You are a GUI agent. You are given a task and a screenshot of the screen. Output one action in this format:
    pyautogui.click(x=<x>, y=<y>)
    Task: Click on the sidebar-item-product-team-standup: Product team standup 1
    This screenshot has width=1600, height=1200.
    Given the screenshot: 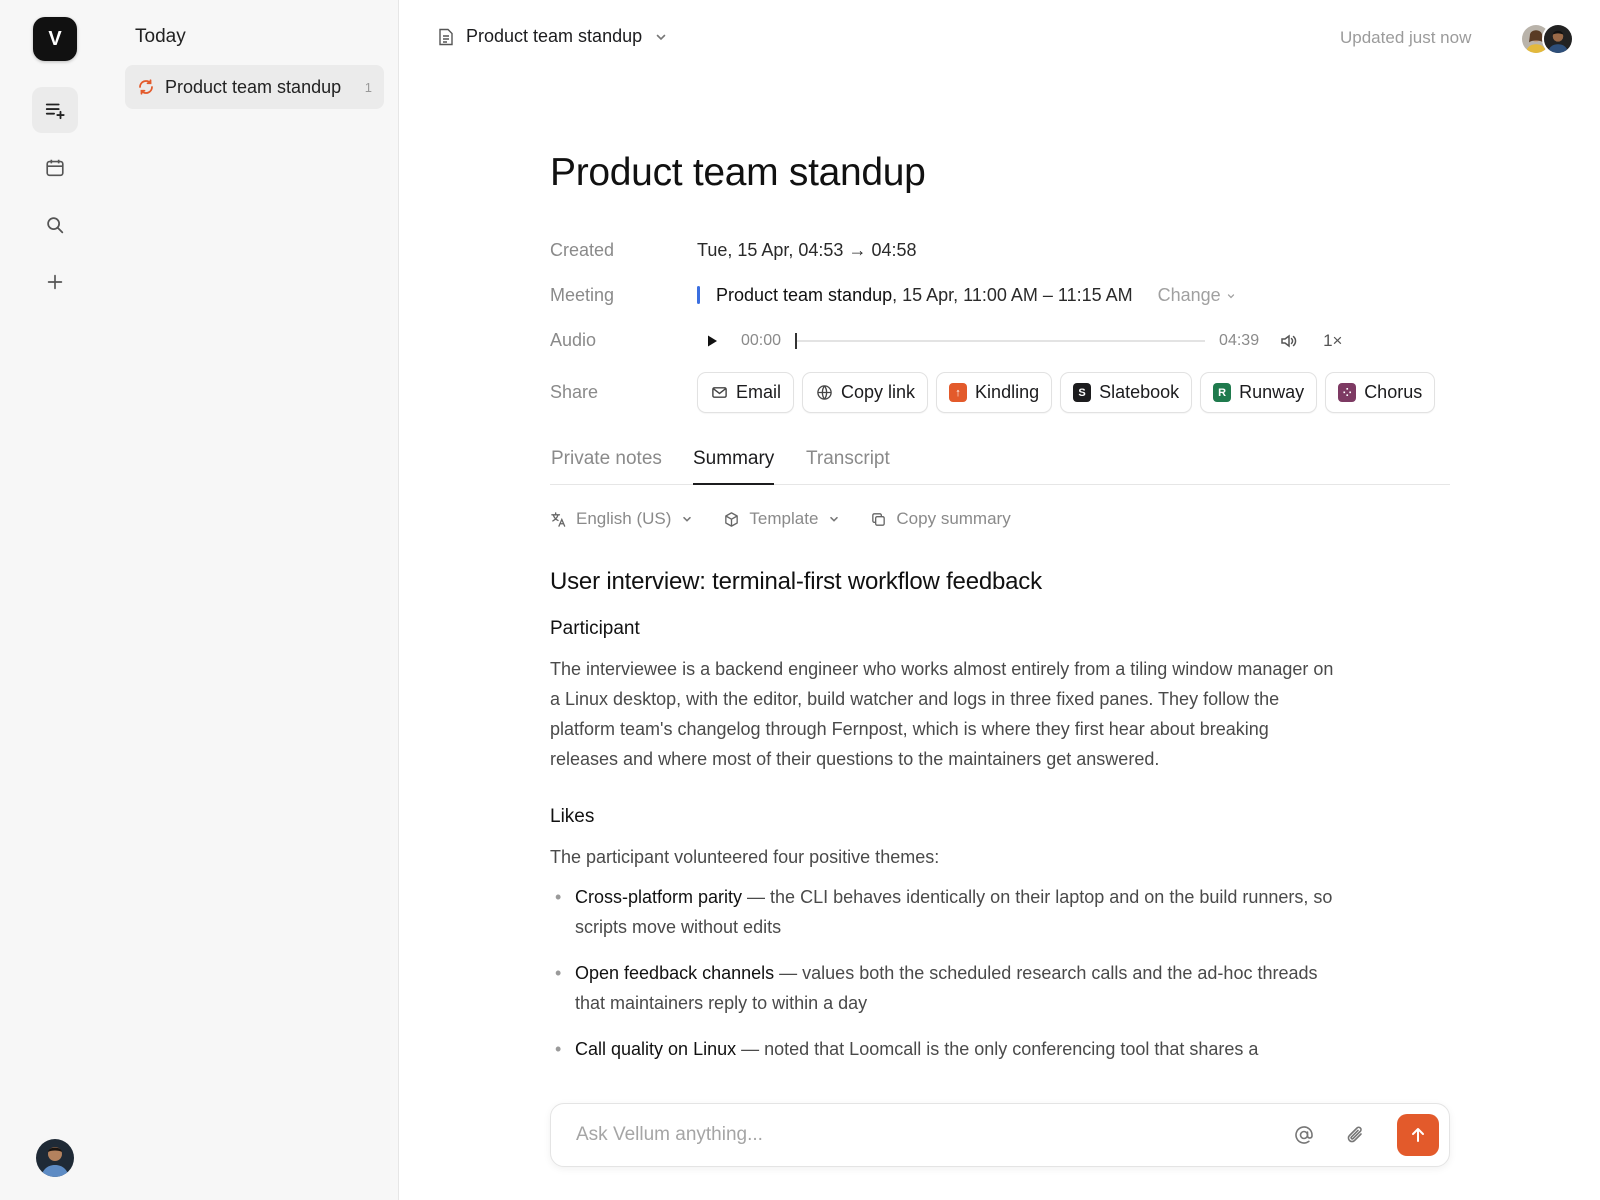 What is the action you would take?
    pyautogui.click(x=254, y=87)
    